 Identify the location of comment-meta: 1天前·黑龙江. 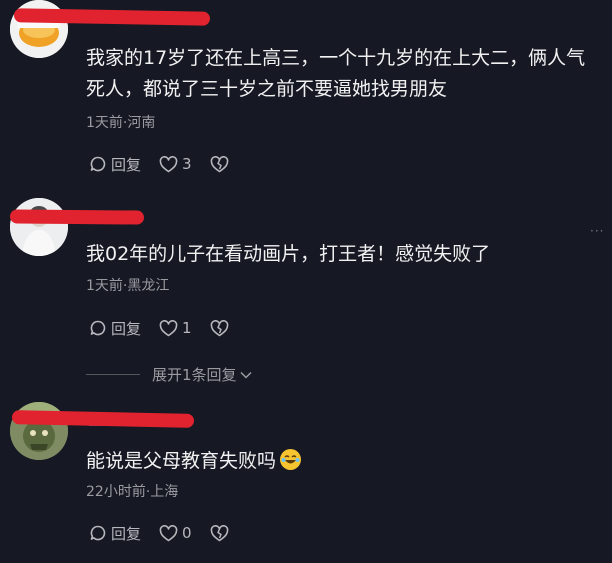
(128, 286).